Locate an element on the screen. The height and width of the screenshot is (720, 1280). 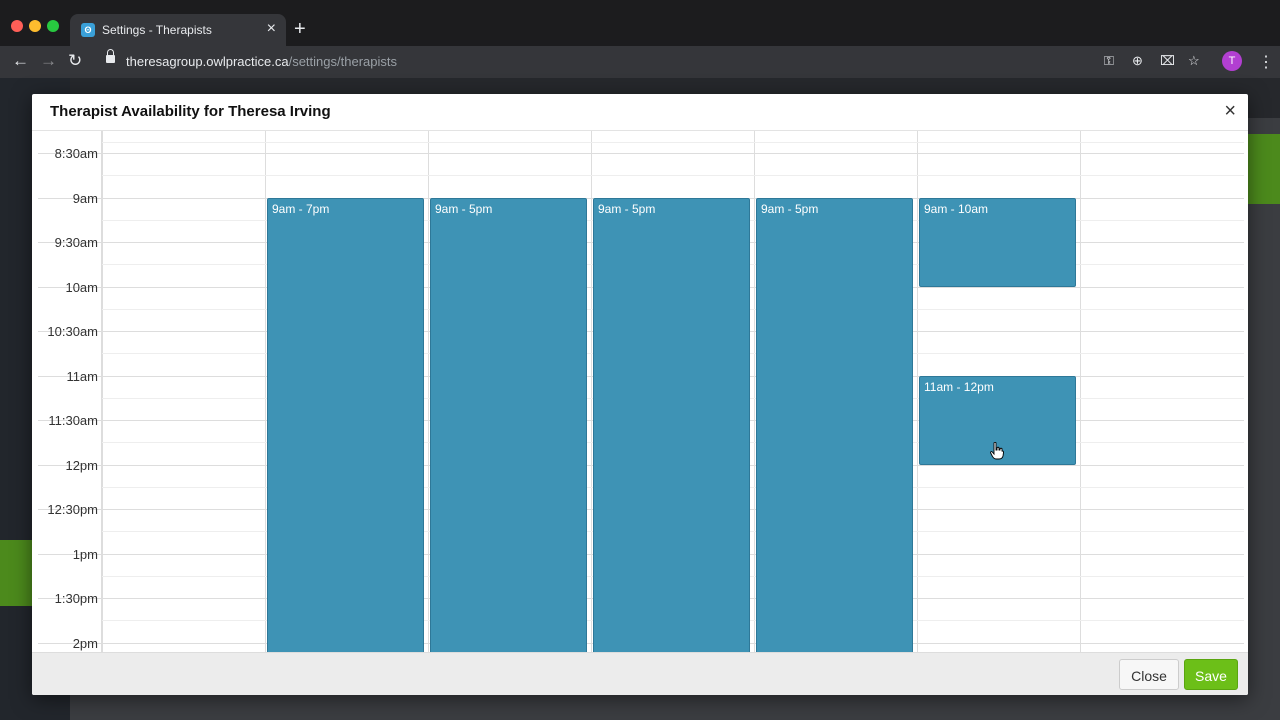
time-label: 11am is located at coordinates (82, 376).